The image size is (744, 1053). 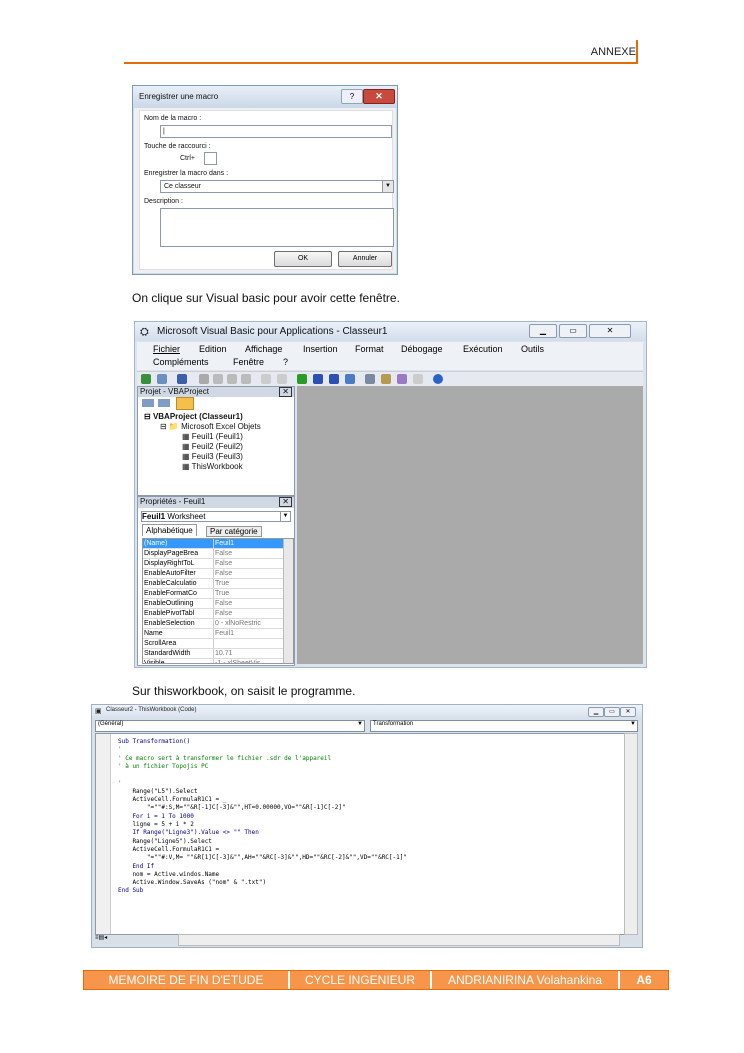 What do you see at coordinates (399, 940) in the screenshot?
I see `horizontal-scrollbar` at bounding box center [399, 940].